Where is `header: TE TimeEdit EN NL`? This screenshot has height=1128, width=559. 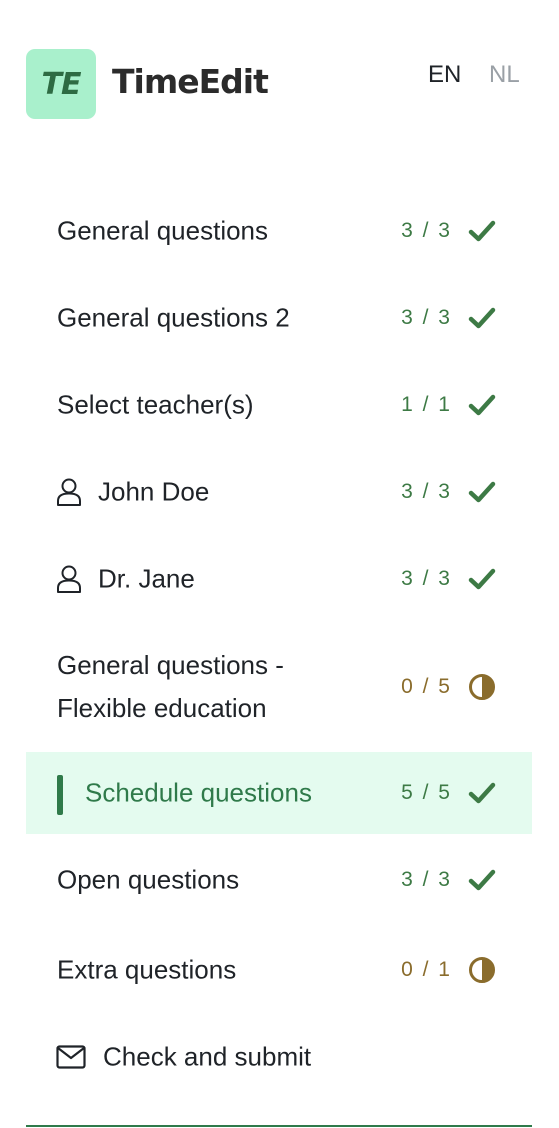
header: TE TimeEdit EN NL is located at coordinates (279, 65).